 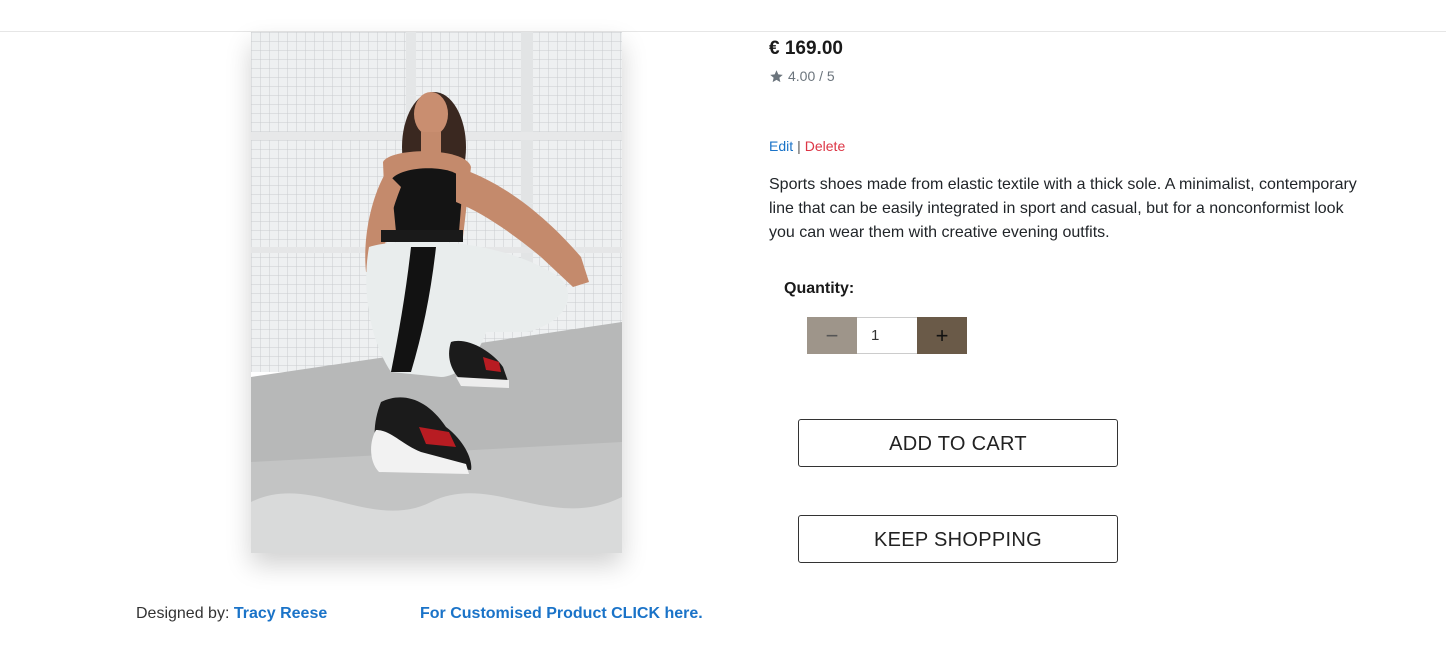 I want to click on top-navigation-bar, so click(x=723, y=16).